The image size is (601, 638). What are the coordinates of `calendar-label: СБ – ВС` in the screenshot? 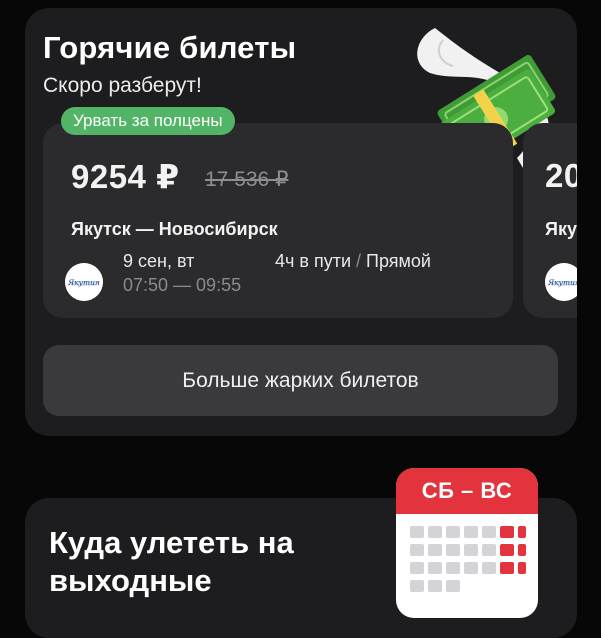 It's located at (467, 490).